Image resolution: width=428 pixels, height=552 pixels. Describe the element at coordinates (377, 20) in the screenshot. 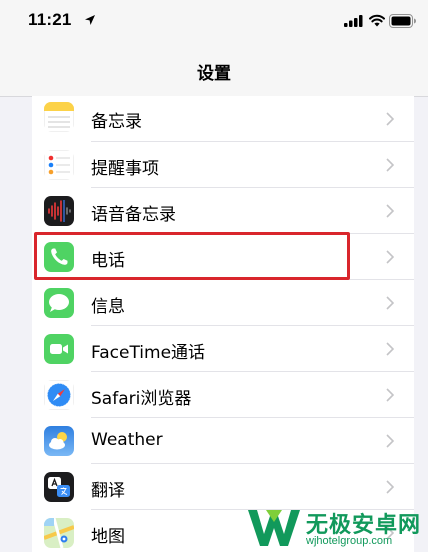

I see `wifi-icon` at that location.